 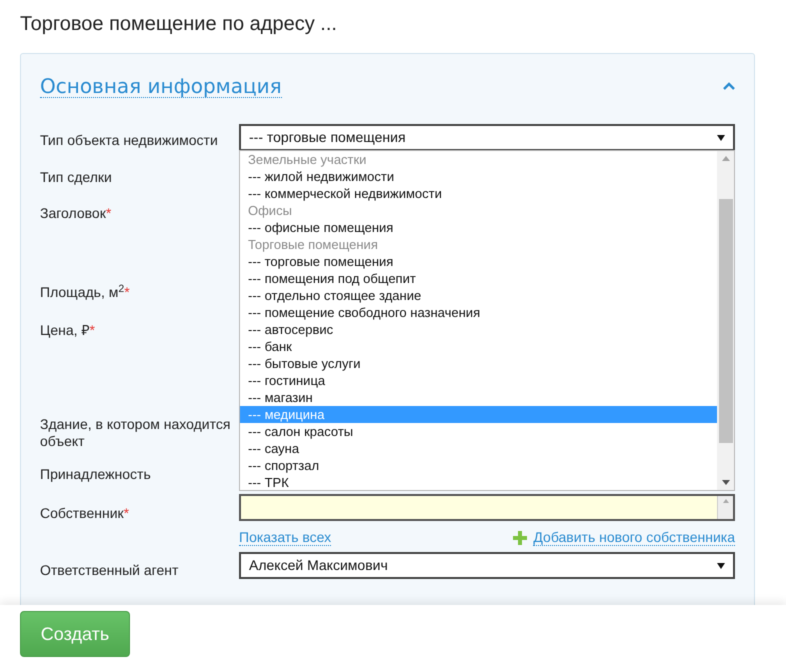 I want to click on select-value: --- торговые помещения, so click(x=327, y=137).